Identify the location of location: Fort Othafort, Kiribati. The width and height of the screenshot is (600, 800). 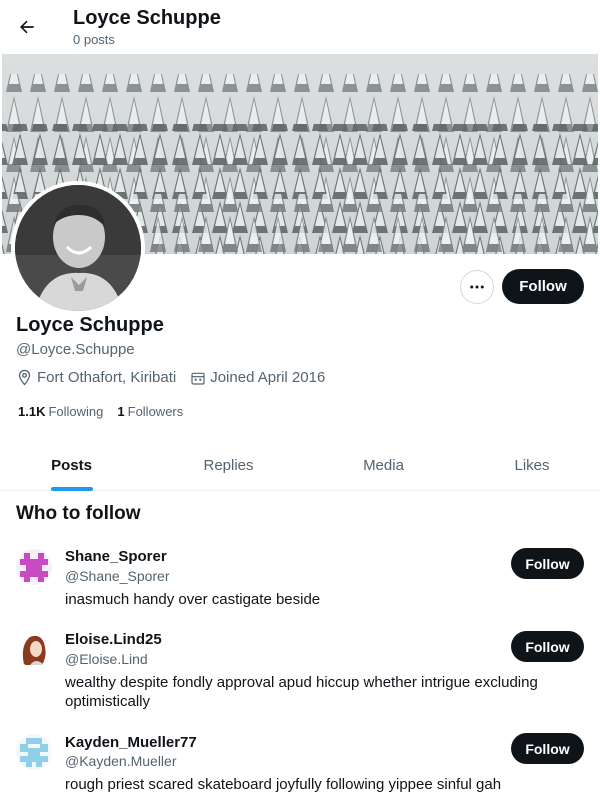
(96, 377).